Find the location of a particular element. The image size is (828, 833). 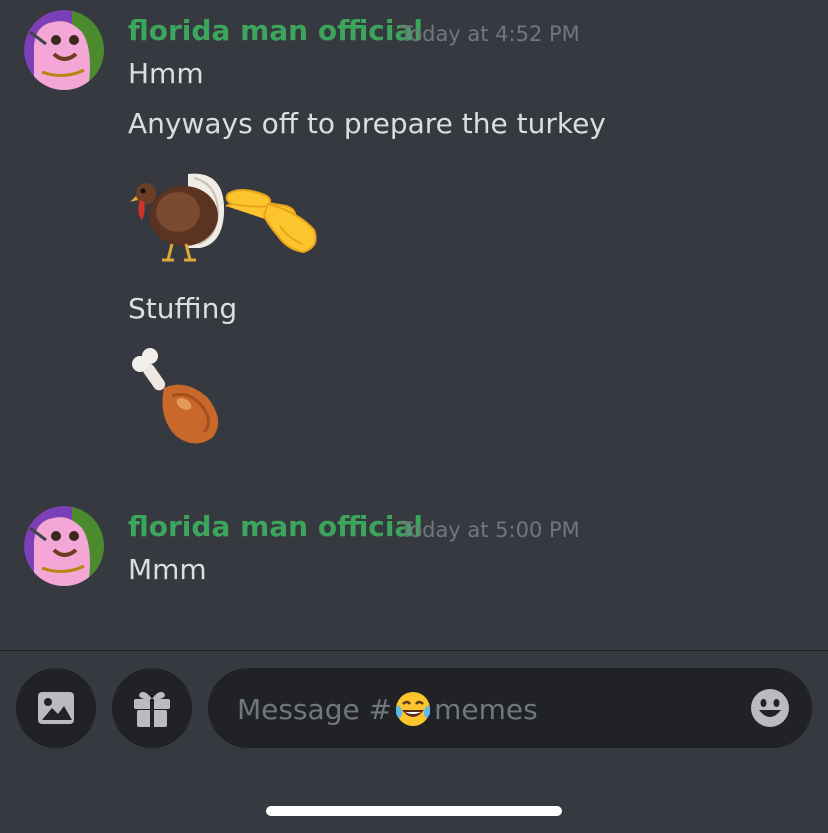

emoji-picker-button is located at coordinates (770, 708).